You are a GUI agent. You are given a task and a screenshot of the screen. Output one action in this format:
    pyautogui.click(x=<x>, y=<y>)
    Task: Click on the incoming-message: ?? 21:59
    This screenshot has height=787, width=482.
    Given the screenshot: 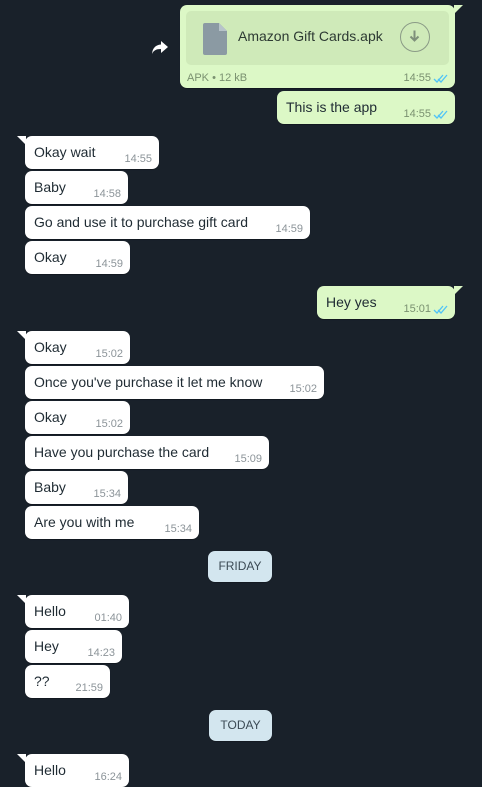 What is the action you would take?
    pyautogui.click(x=67, y=681)
    